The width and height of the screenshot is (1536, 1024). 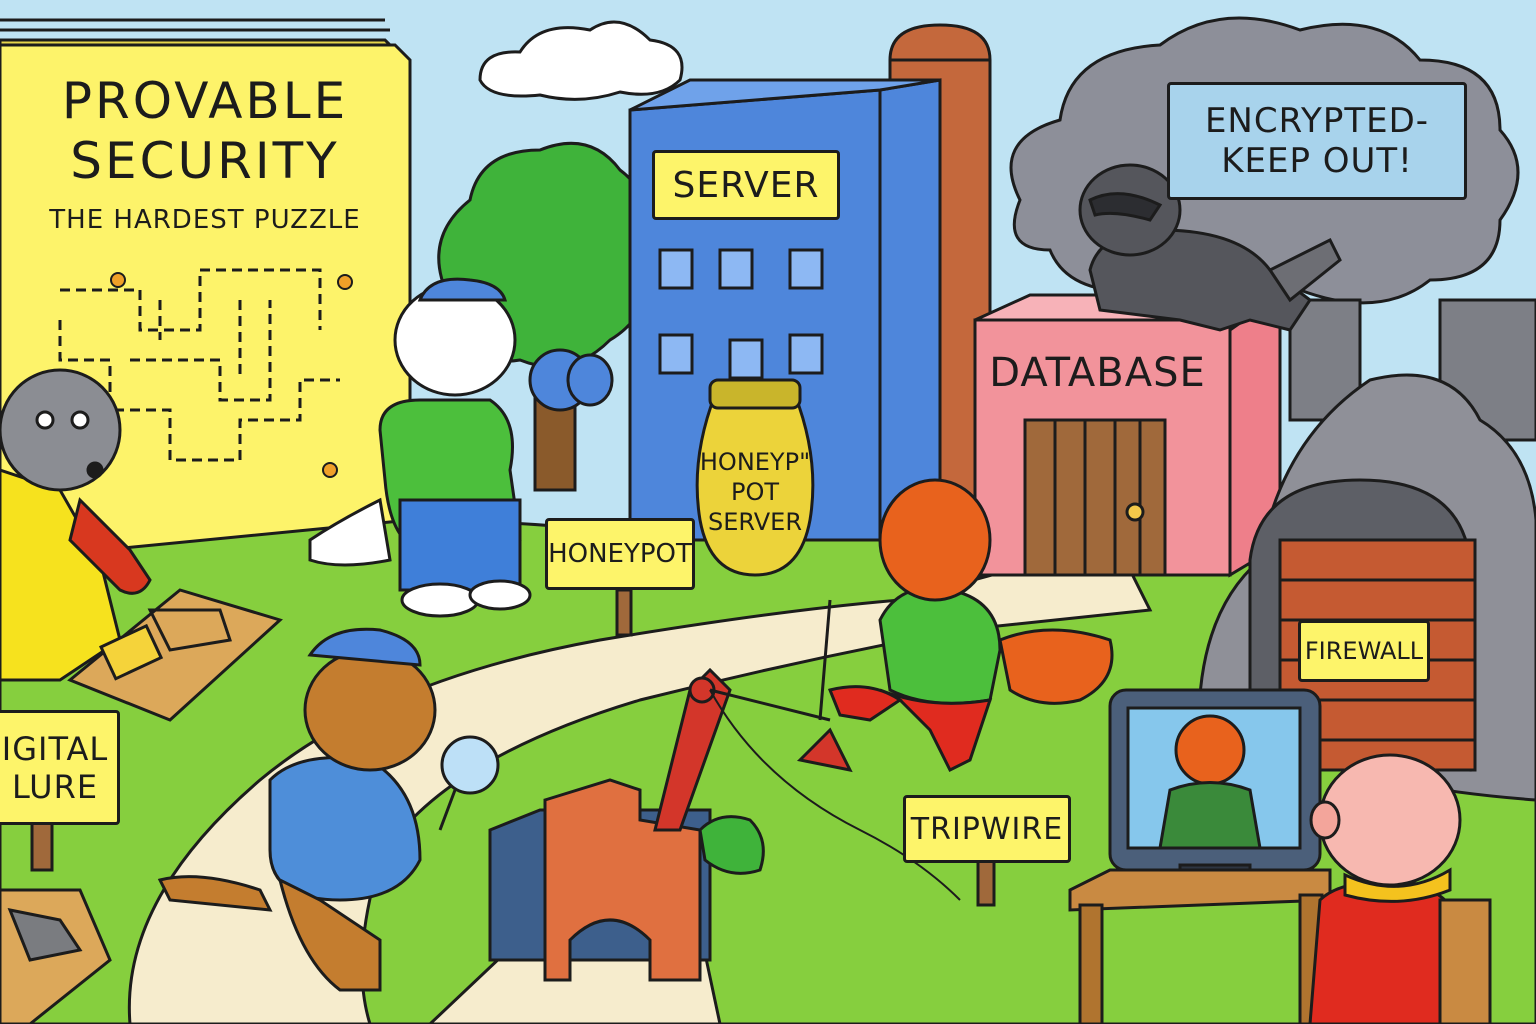 I want to click on server-sign-label: SERVER, so click(x=746, y=185).